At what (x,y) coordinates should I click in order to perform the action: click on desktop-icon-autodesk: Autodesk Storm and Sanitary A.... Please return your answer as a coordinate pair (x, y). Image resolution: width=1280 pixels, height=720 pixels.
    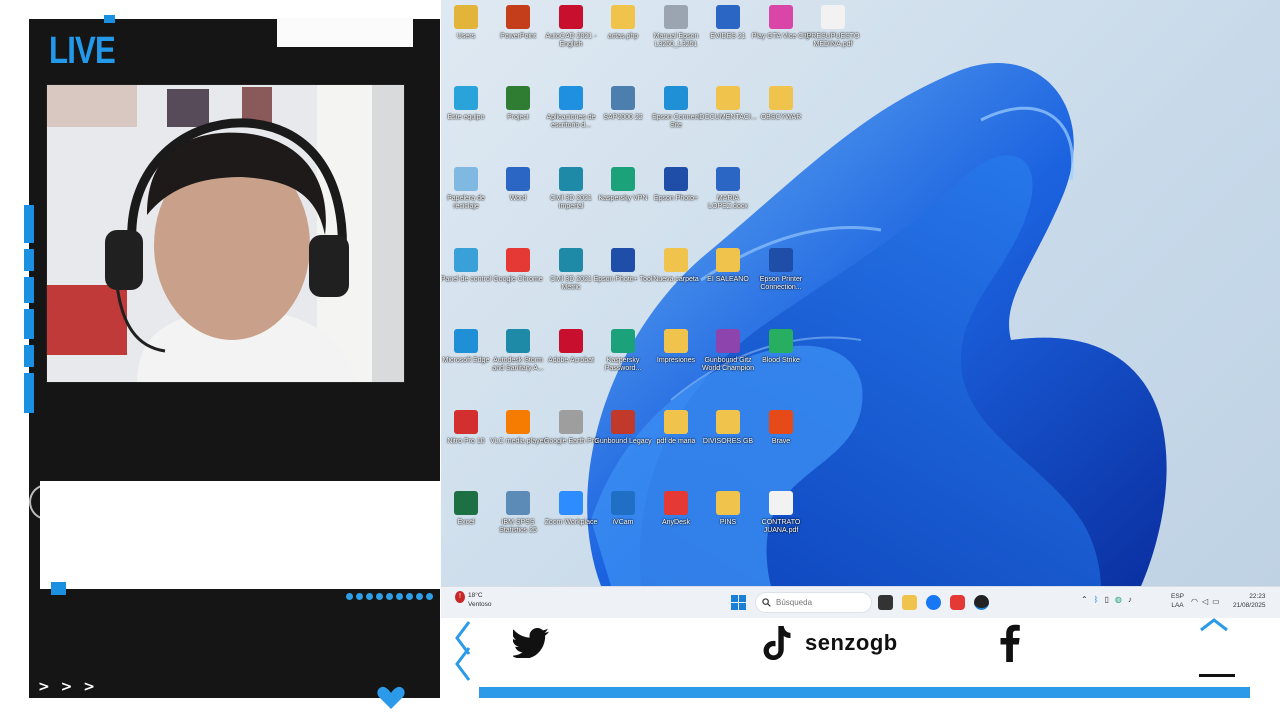
    Looking at the image, I should click on (518, 351).